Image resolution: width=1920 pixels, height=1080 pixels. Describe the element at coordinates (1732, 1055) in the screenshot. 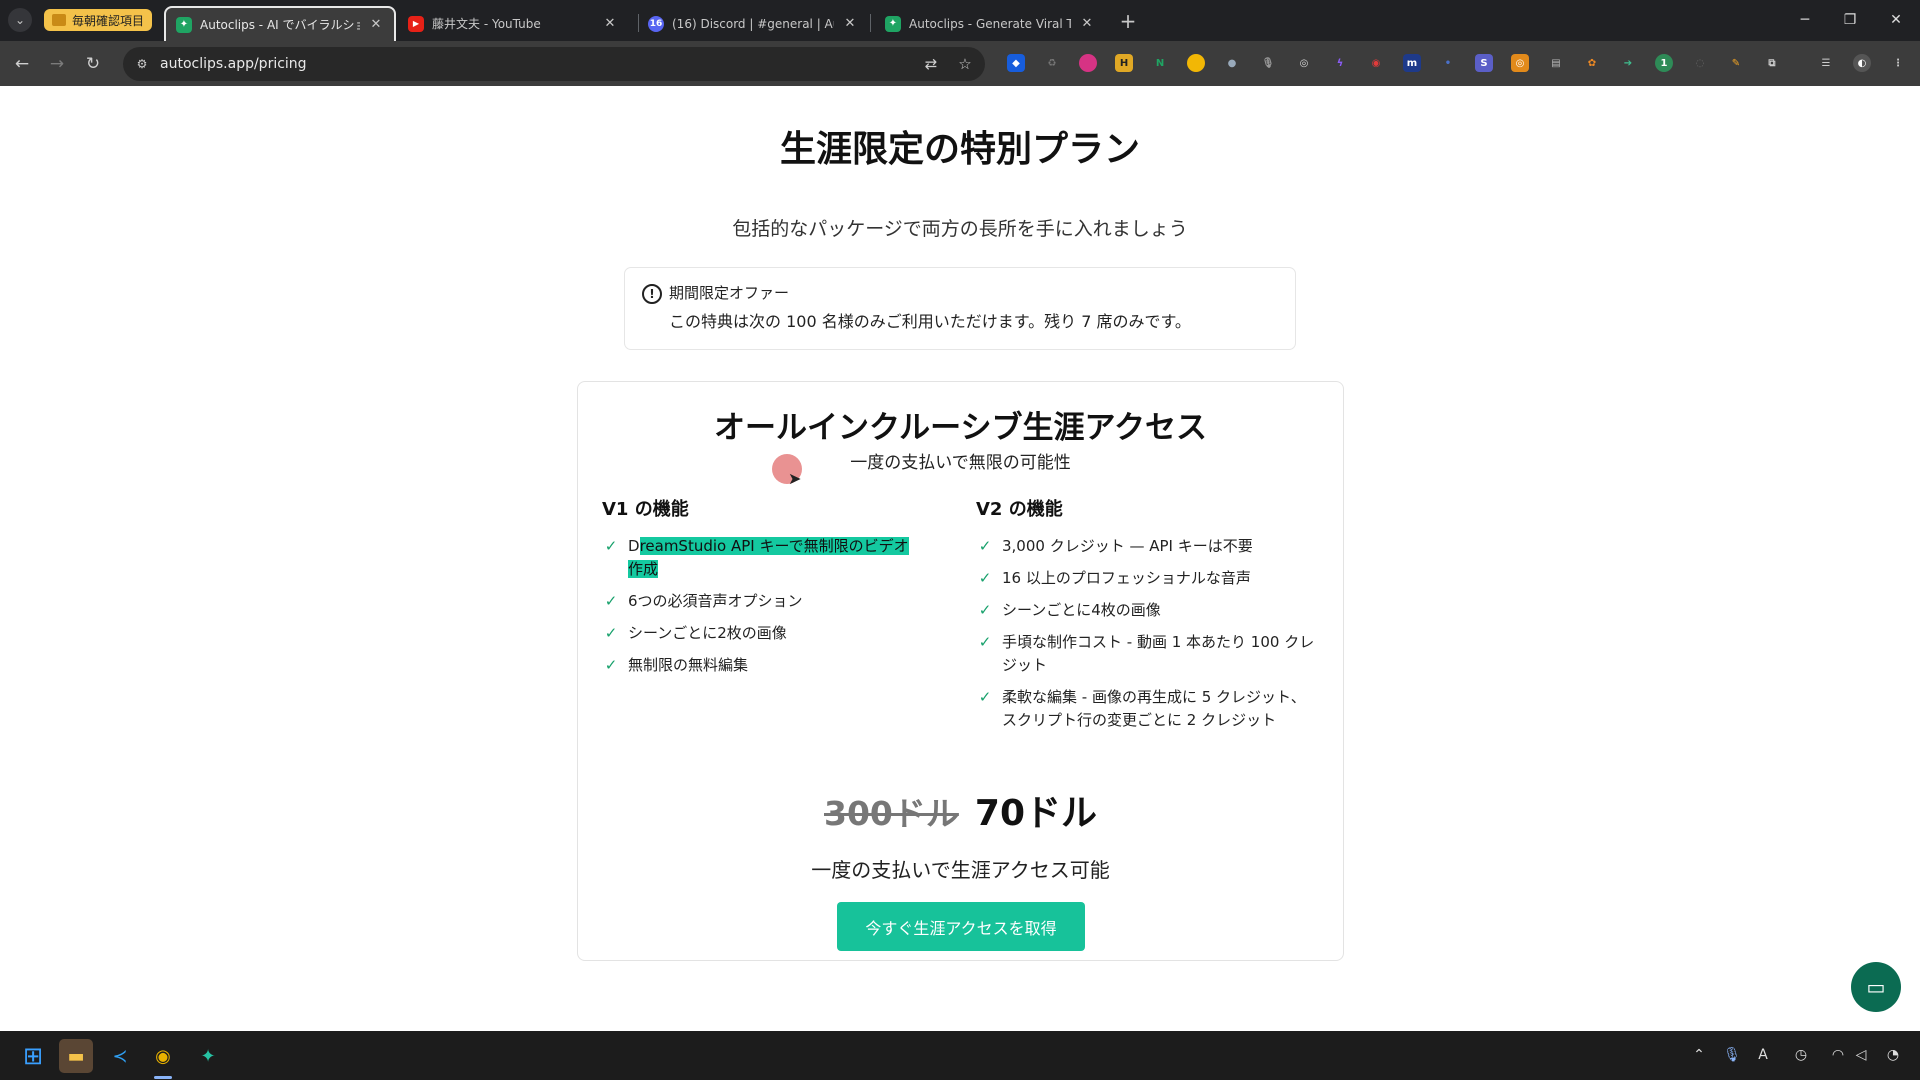

I see `tray-microphone-icon: 🎙` at that location.